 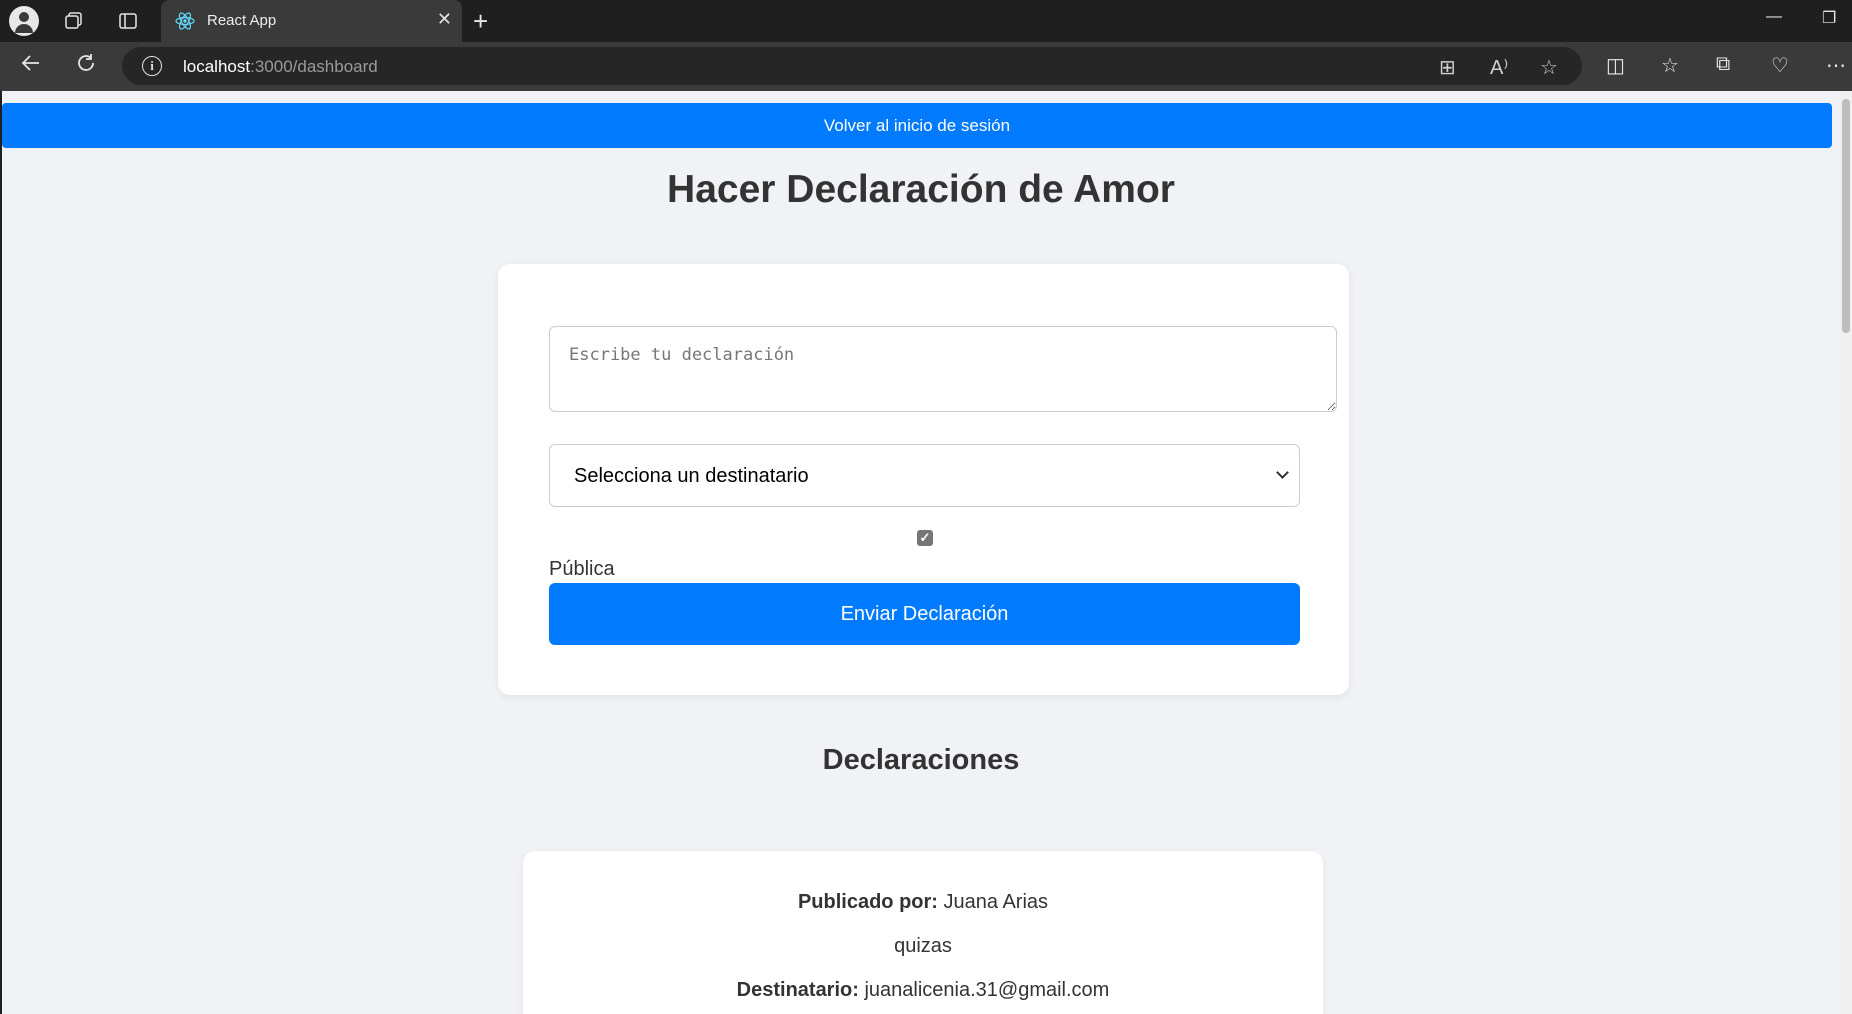 What do you see at coordinates (1499, 67) in the screenshot?
I see `read-aloud-icon: A⁾` at bounding box center [1499, 67].